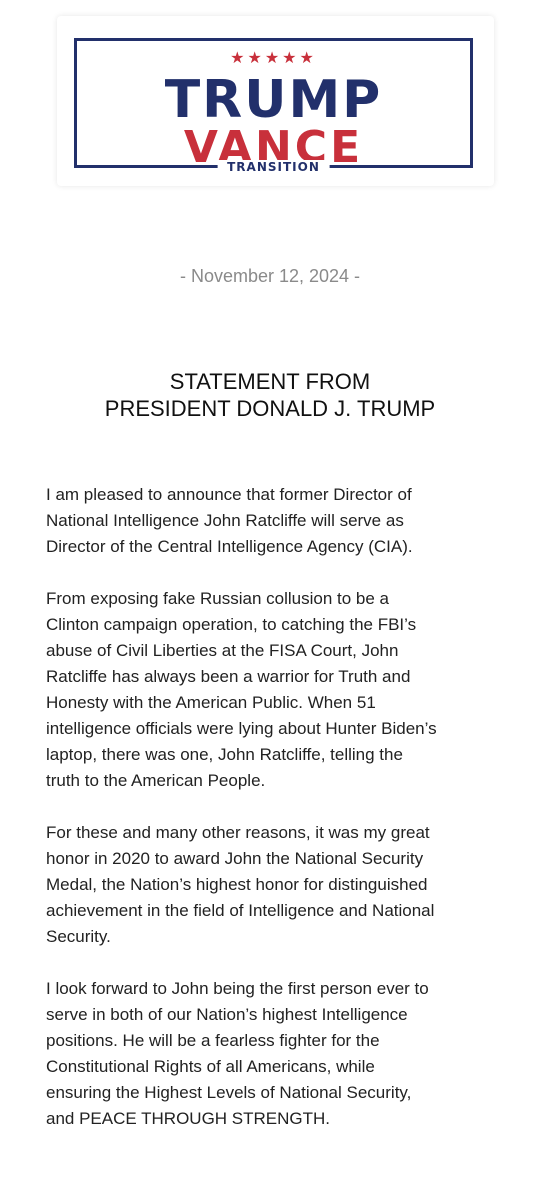 This screenshot has height=1199, width=540. I want to click on statement-title: STATEMENT FROM PRESIDENT DONALD J. TRUMP, so click(270, 395).